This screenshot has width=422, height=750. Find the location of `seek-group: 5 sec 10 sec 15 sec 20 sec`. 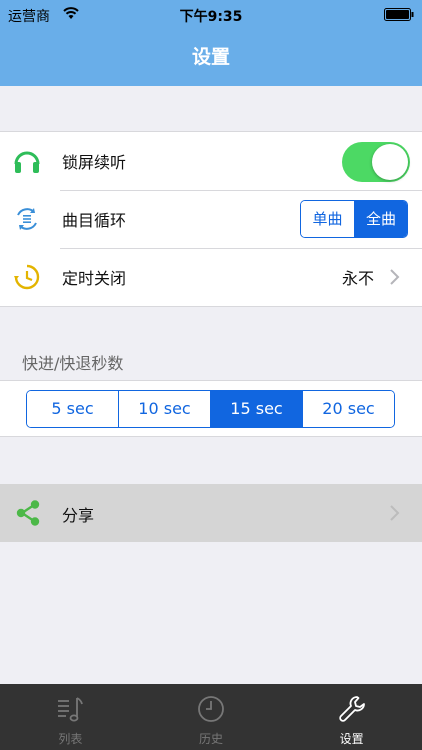

seek-group: 5 sec 10 sec 15 sec 20 sec is located at coordinates (211, 408).